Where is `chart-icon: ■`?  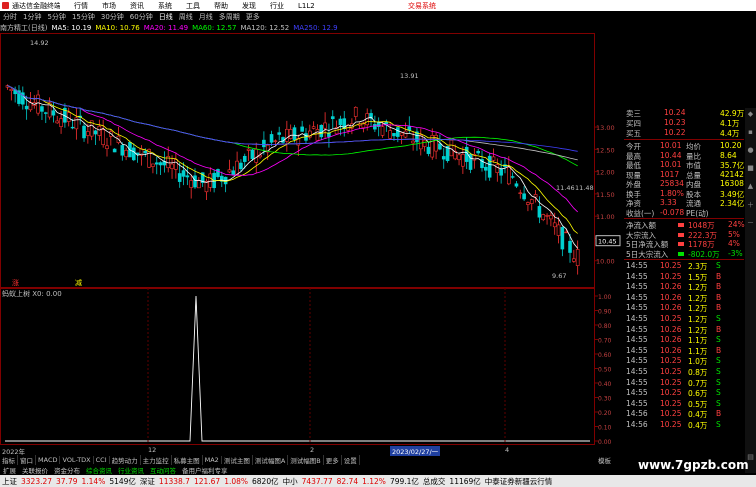
chart-icon: ■ is located at coordinates (750, 168).